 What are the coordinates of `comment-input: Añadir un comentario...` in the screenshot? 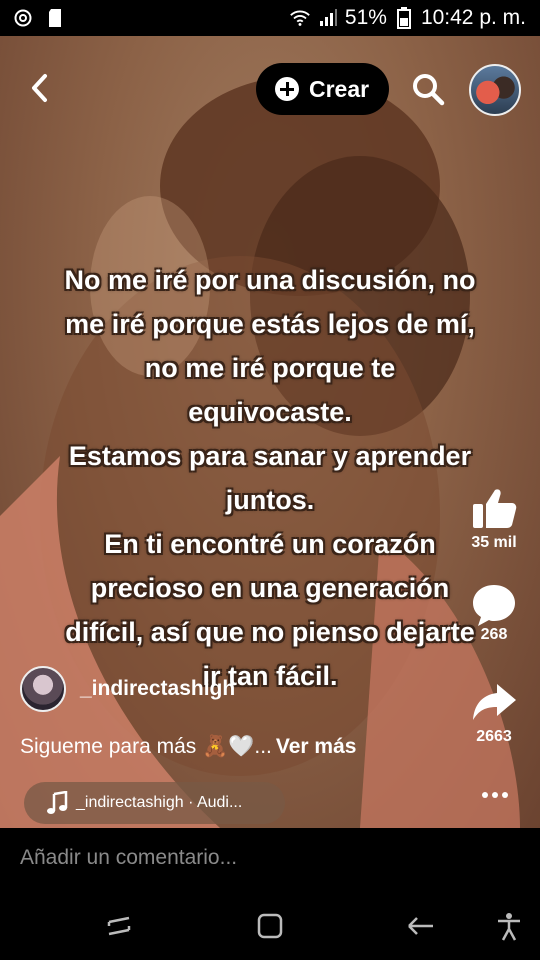 It's located at (128, 858).